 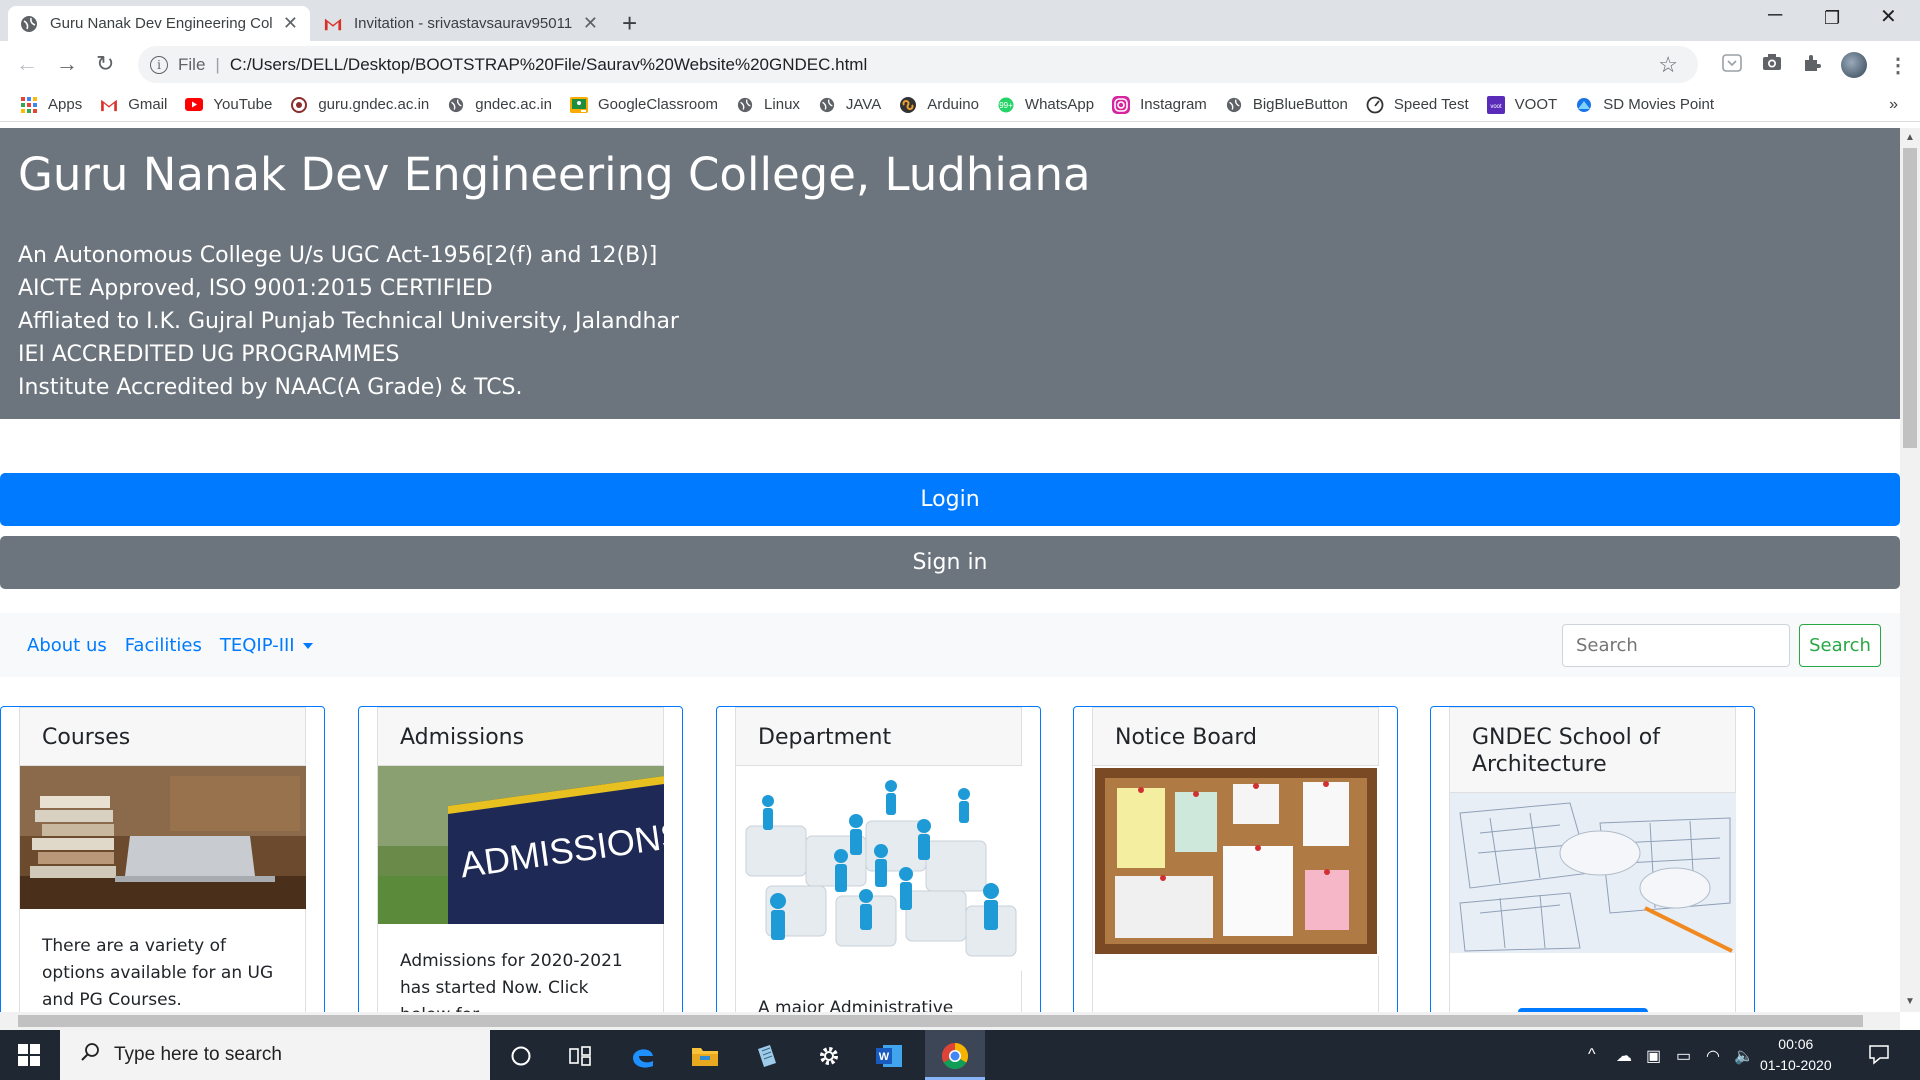 What do you see at coordinates (1676, 645) in the screenshot?
I see `search-input` at bounding box center [1676, 645].